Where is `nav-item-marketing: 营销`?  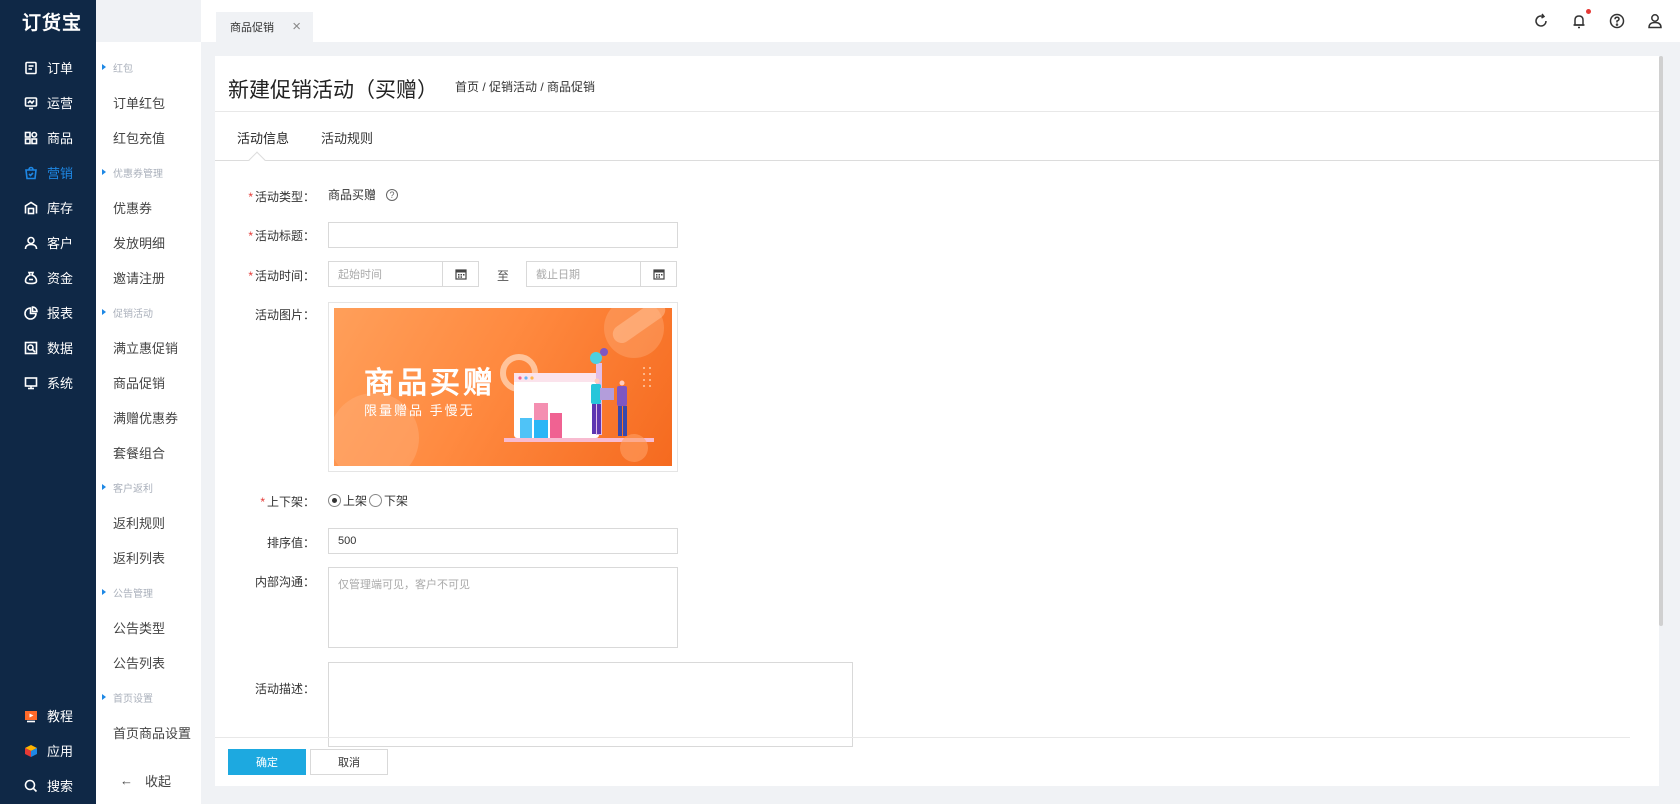 nav-item-marketing: 营销 is located at coordinates (48, 172).